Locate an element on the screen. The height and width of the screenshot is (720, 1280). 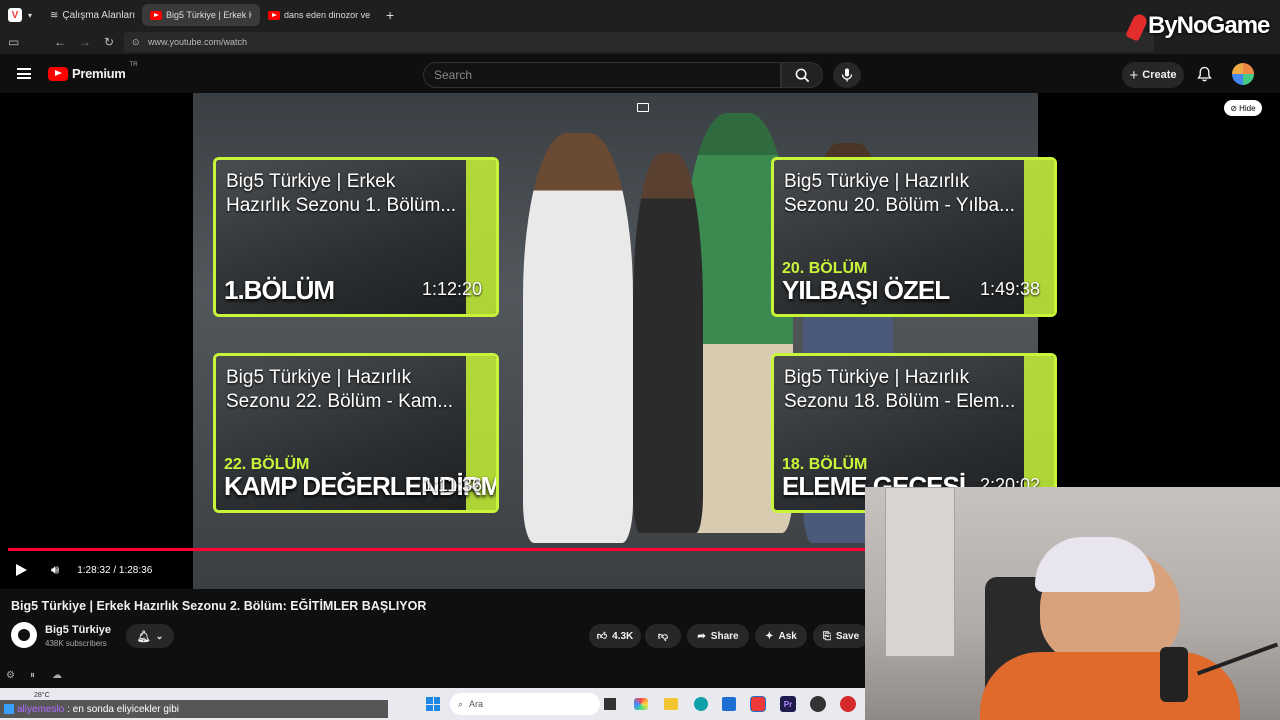
layers-icon: ≋ is located at coordinates (54, 15).